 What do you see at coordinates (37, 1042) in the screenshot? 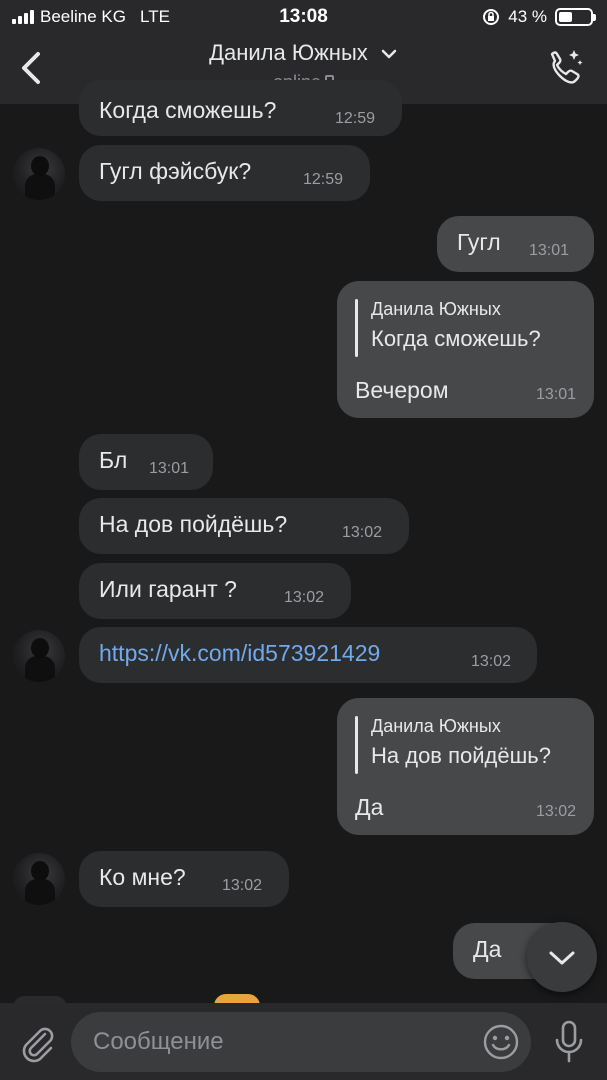
I see `paperclip-icon` at bounding box center [37, 1042].